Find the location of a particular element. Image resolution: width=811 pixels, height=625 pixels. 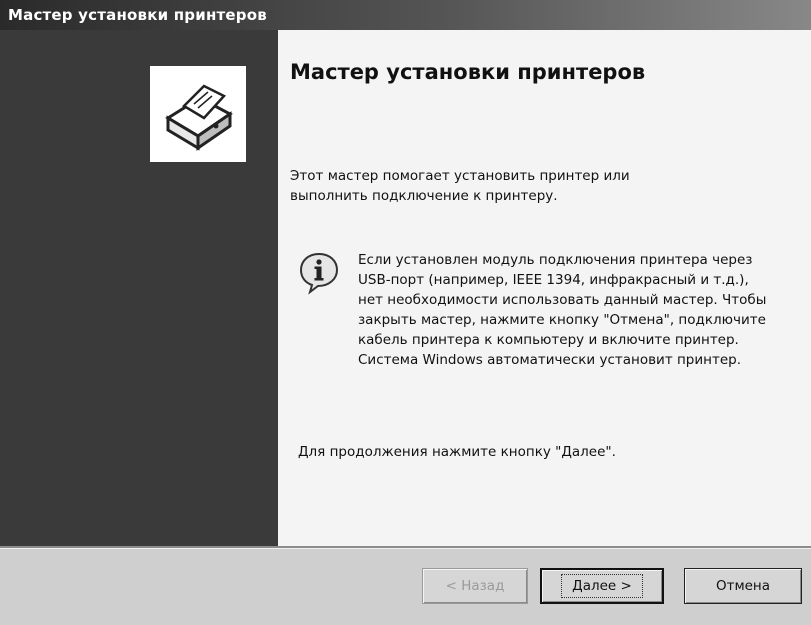

next-button-label: Далее > is located at coordinates (602, 586).